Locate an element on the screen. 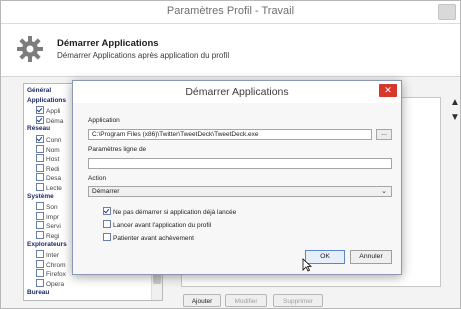 This screenshot has width=461, height=309. tree-item-label: Déma is located at coordinates (55, 121).